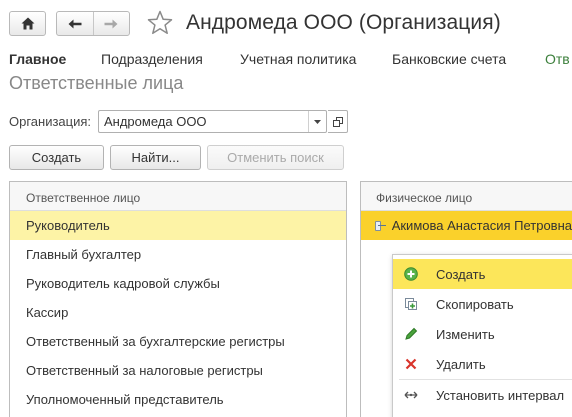 The width and height of the screenshot is (572, 417). What do you see at coordinates (411, 274) in the screenshot?
I see `add-icon` at bounding box center [411, 274].